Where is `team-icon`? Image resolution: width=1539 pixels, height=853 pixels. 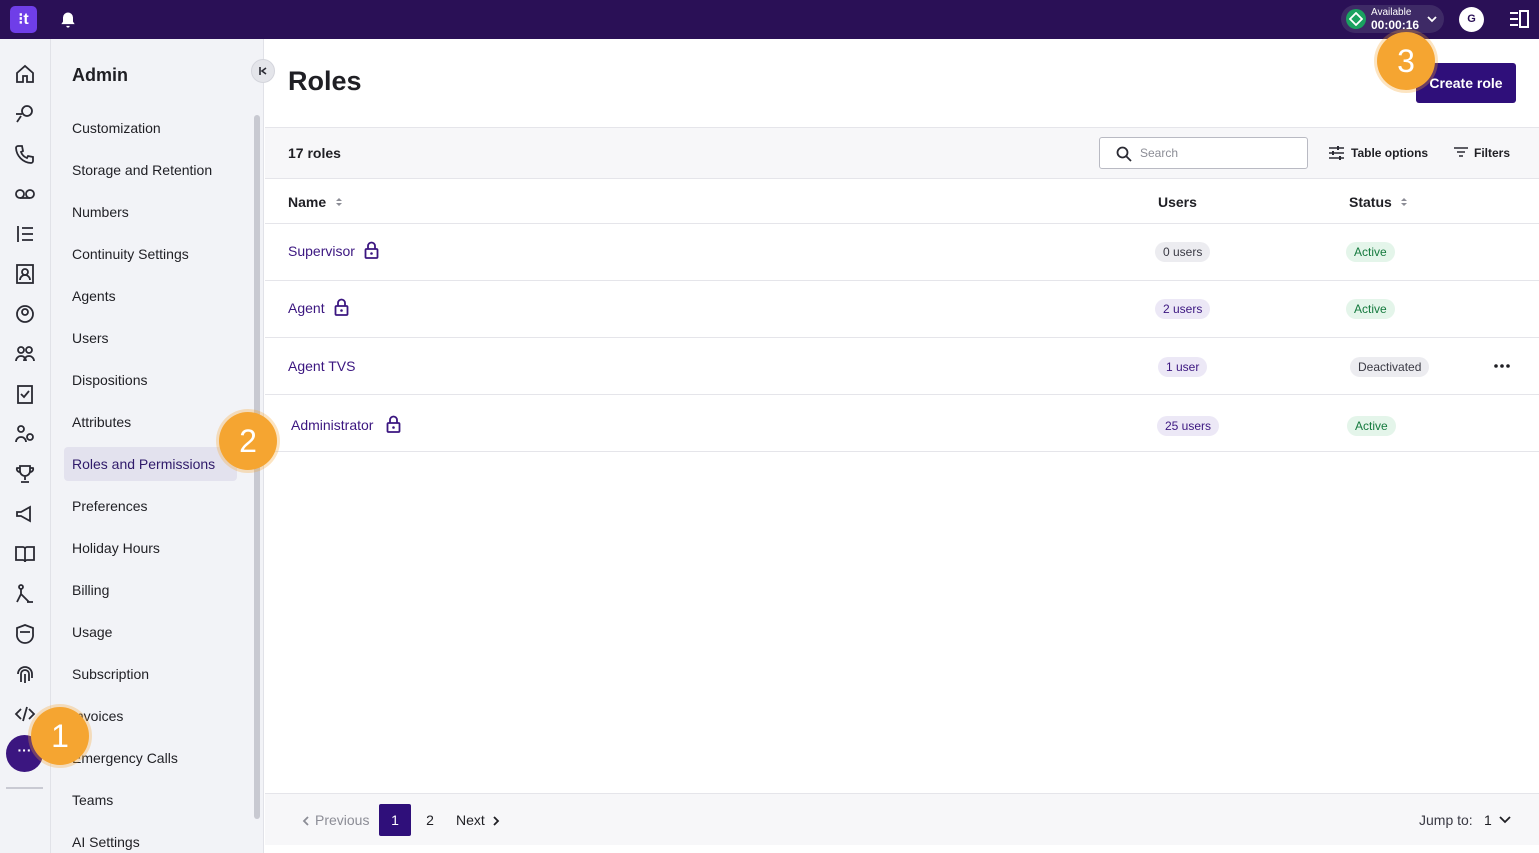
team-icon is located at coordinates (25, 354).